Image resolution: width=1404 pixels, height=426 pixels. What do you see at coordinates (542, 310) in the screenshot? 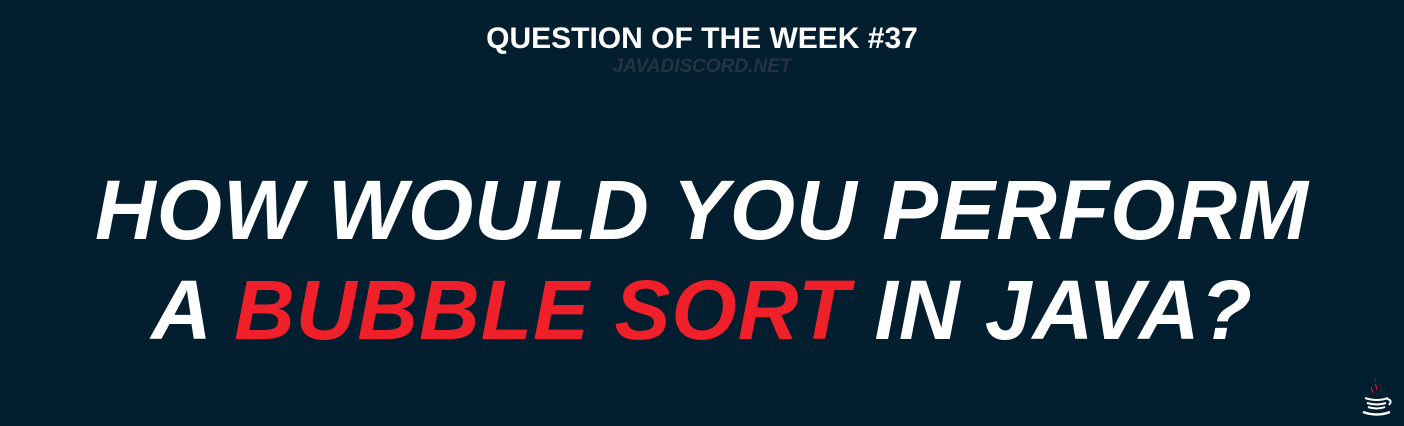
I see `headline-accent: BUBBLE SORT` at bounding box center [542, 310].